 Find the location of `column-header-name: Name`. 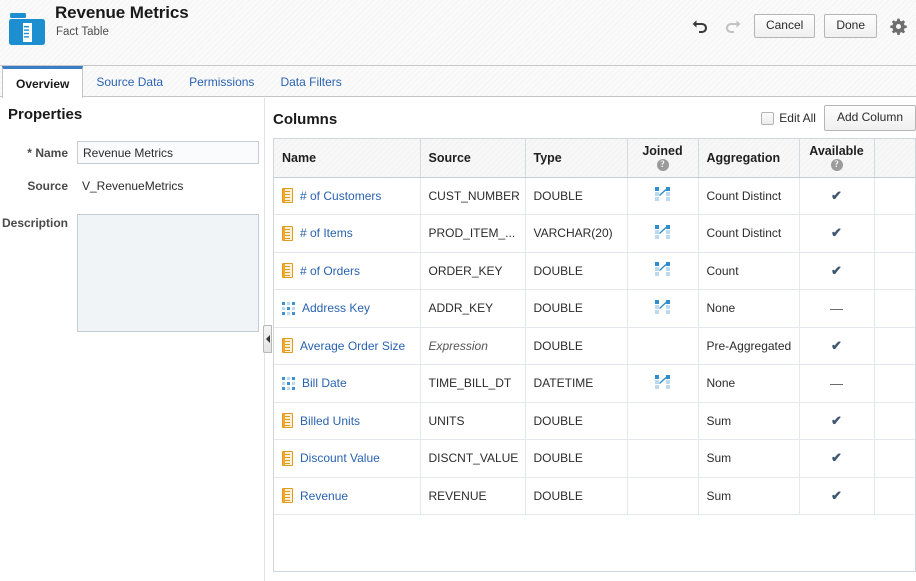

column-header-name: Name is located at coordinates (347, 158).